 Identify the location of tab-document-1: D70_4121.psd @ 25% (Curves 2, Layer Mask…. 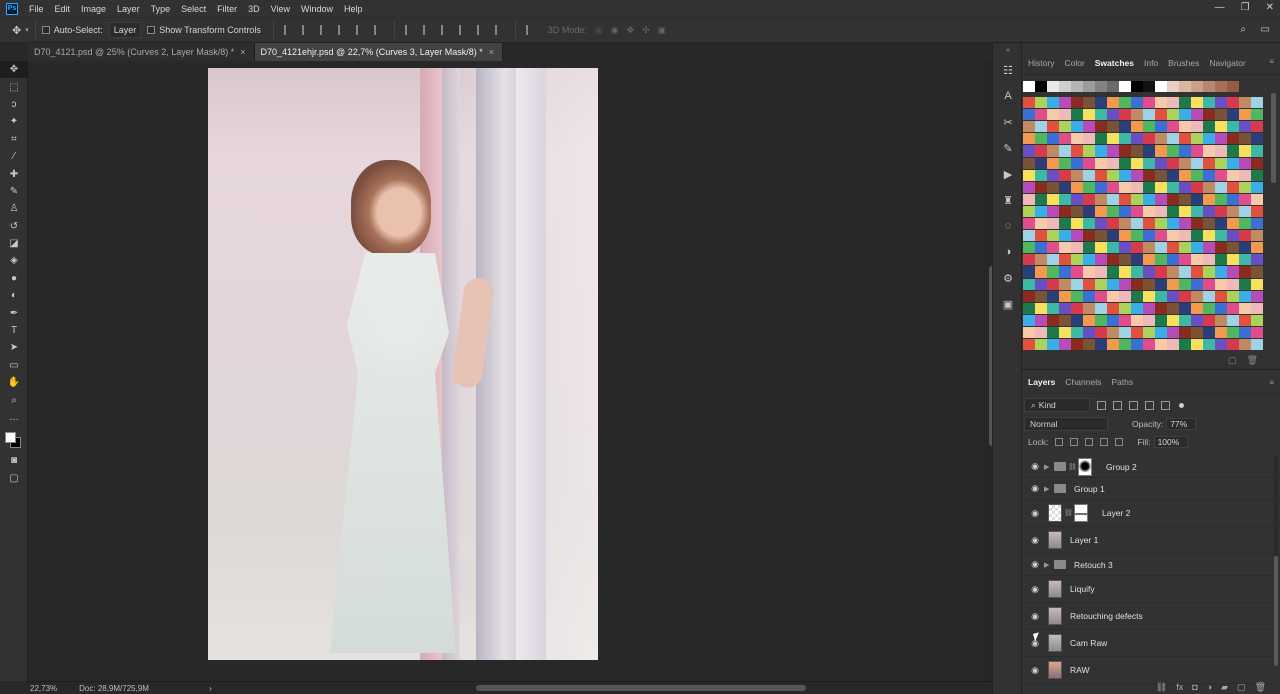
(141, 52).